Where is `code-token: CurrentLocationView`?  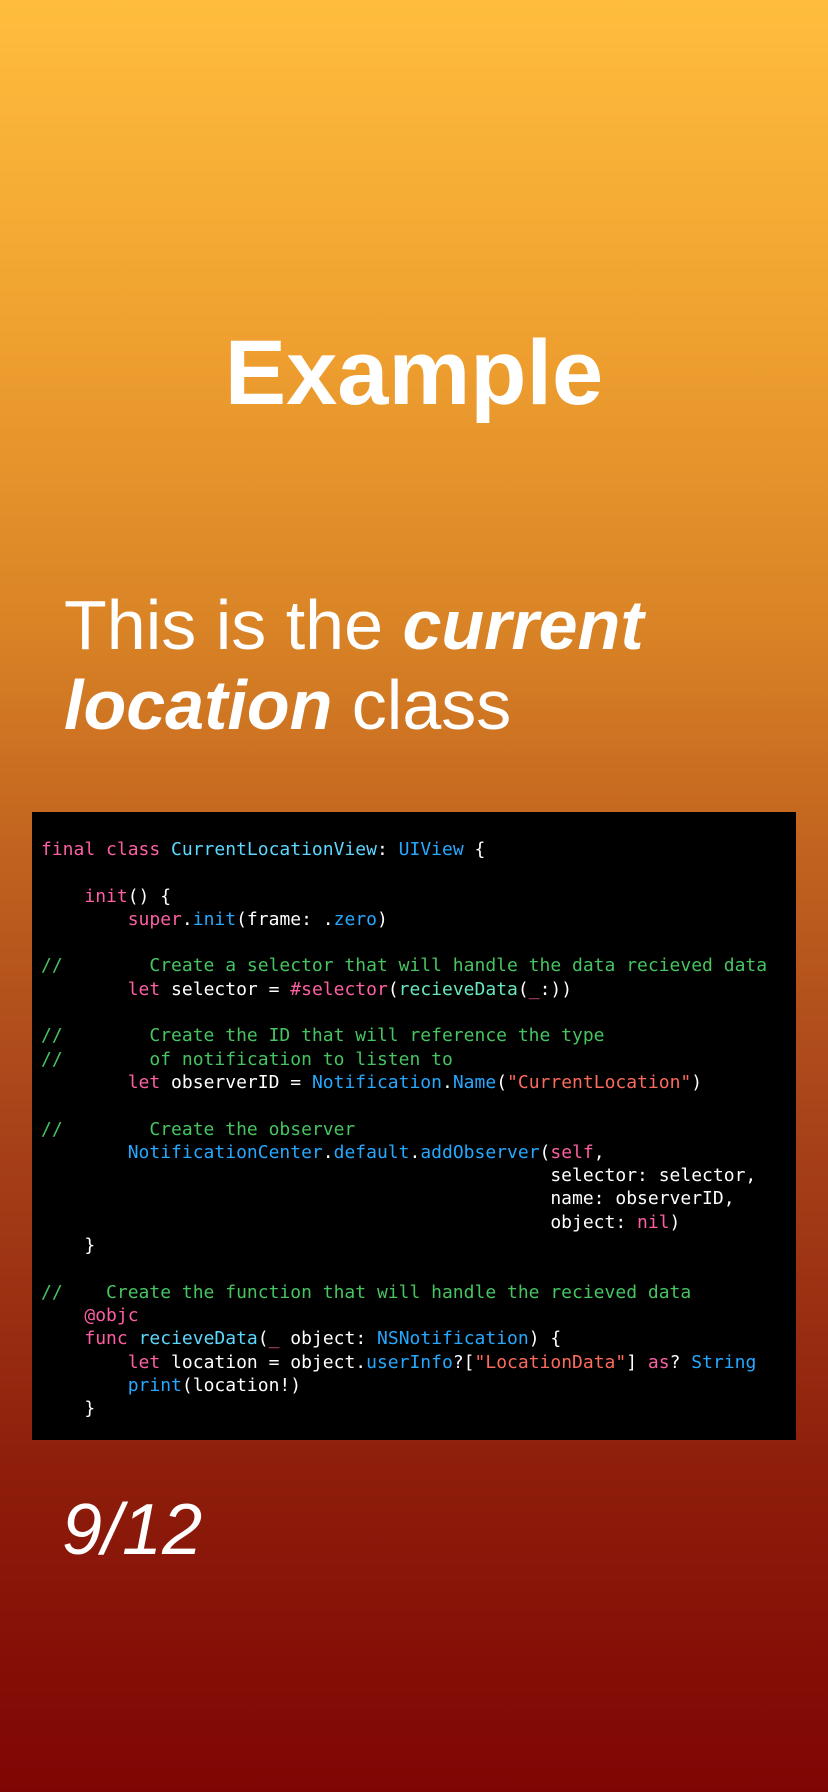
code-token: CurrentLocationView is located at coordinates (274, 849).